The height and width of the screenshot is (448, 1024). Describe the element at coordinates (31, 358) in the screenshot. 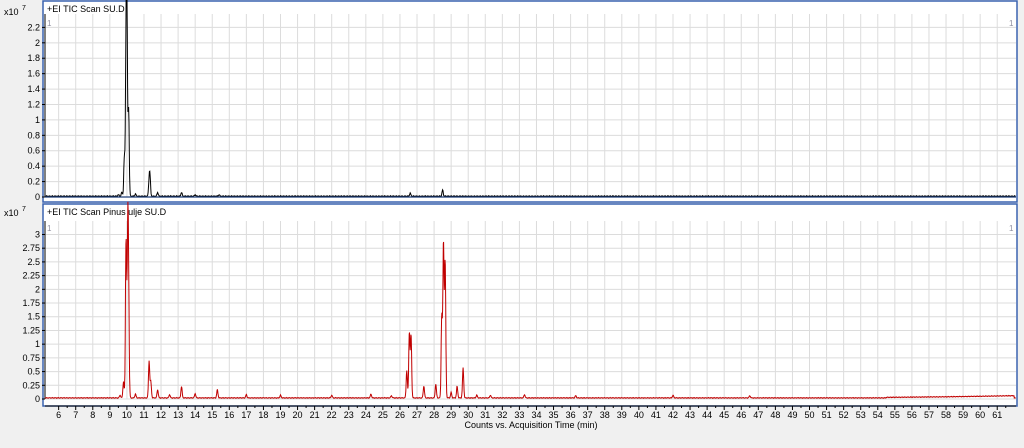

I see `y-tick-label: 0.75` at that location.